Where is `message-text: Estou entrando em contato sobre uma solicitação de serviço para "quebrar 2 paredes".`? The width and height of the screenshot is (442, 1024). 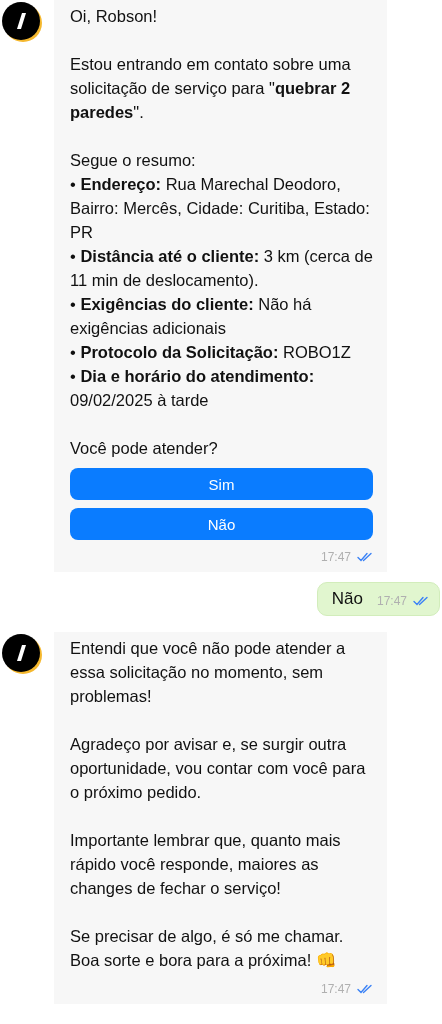 message-text: Estou entrando em contato sobre uma solicitação de serviço para "quebrar 2 paredes". is located at coordinates (211, 88).